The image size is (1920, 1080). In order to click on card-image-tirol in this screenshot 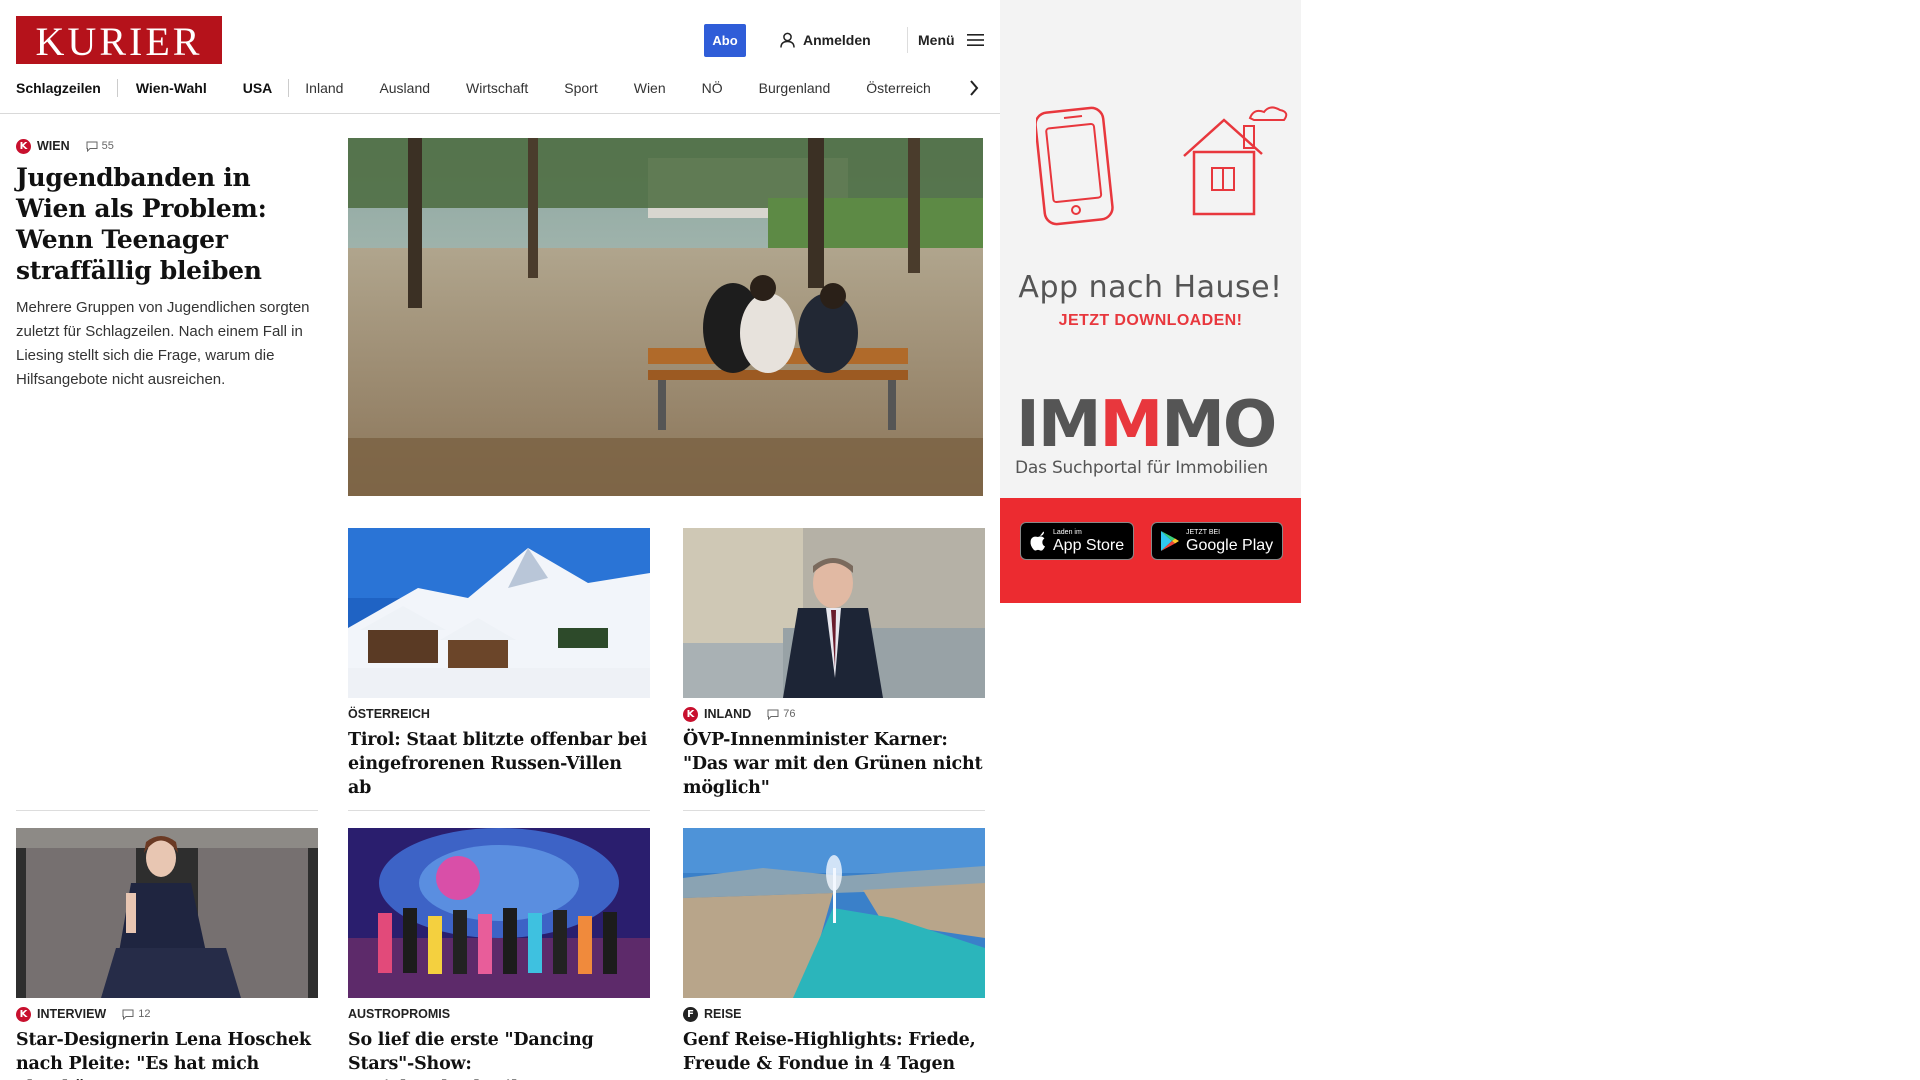, I will do `click(499, 613)`.